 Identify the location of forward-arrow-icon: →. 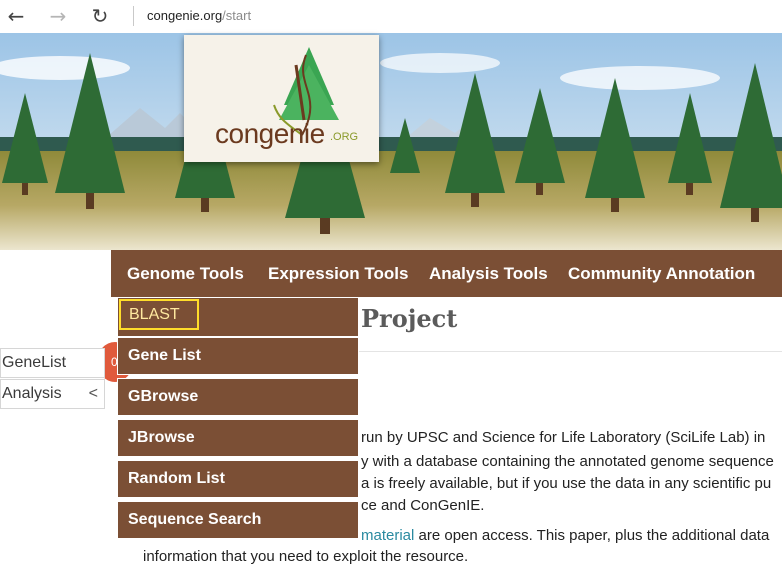
(58, 16).